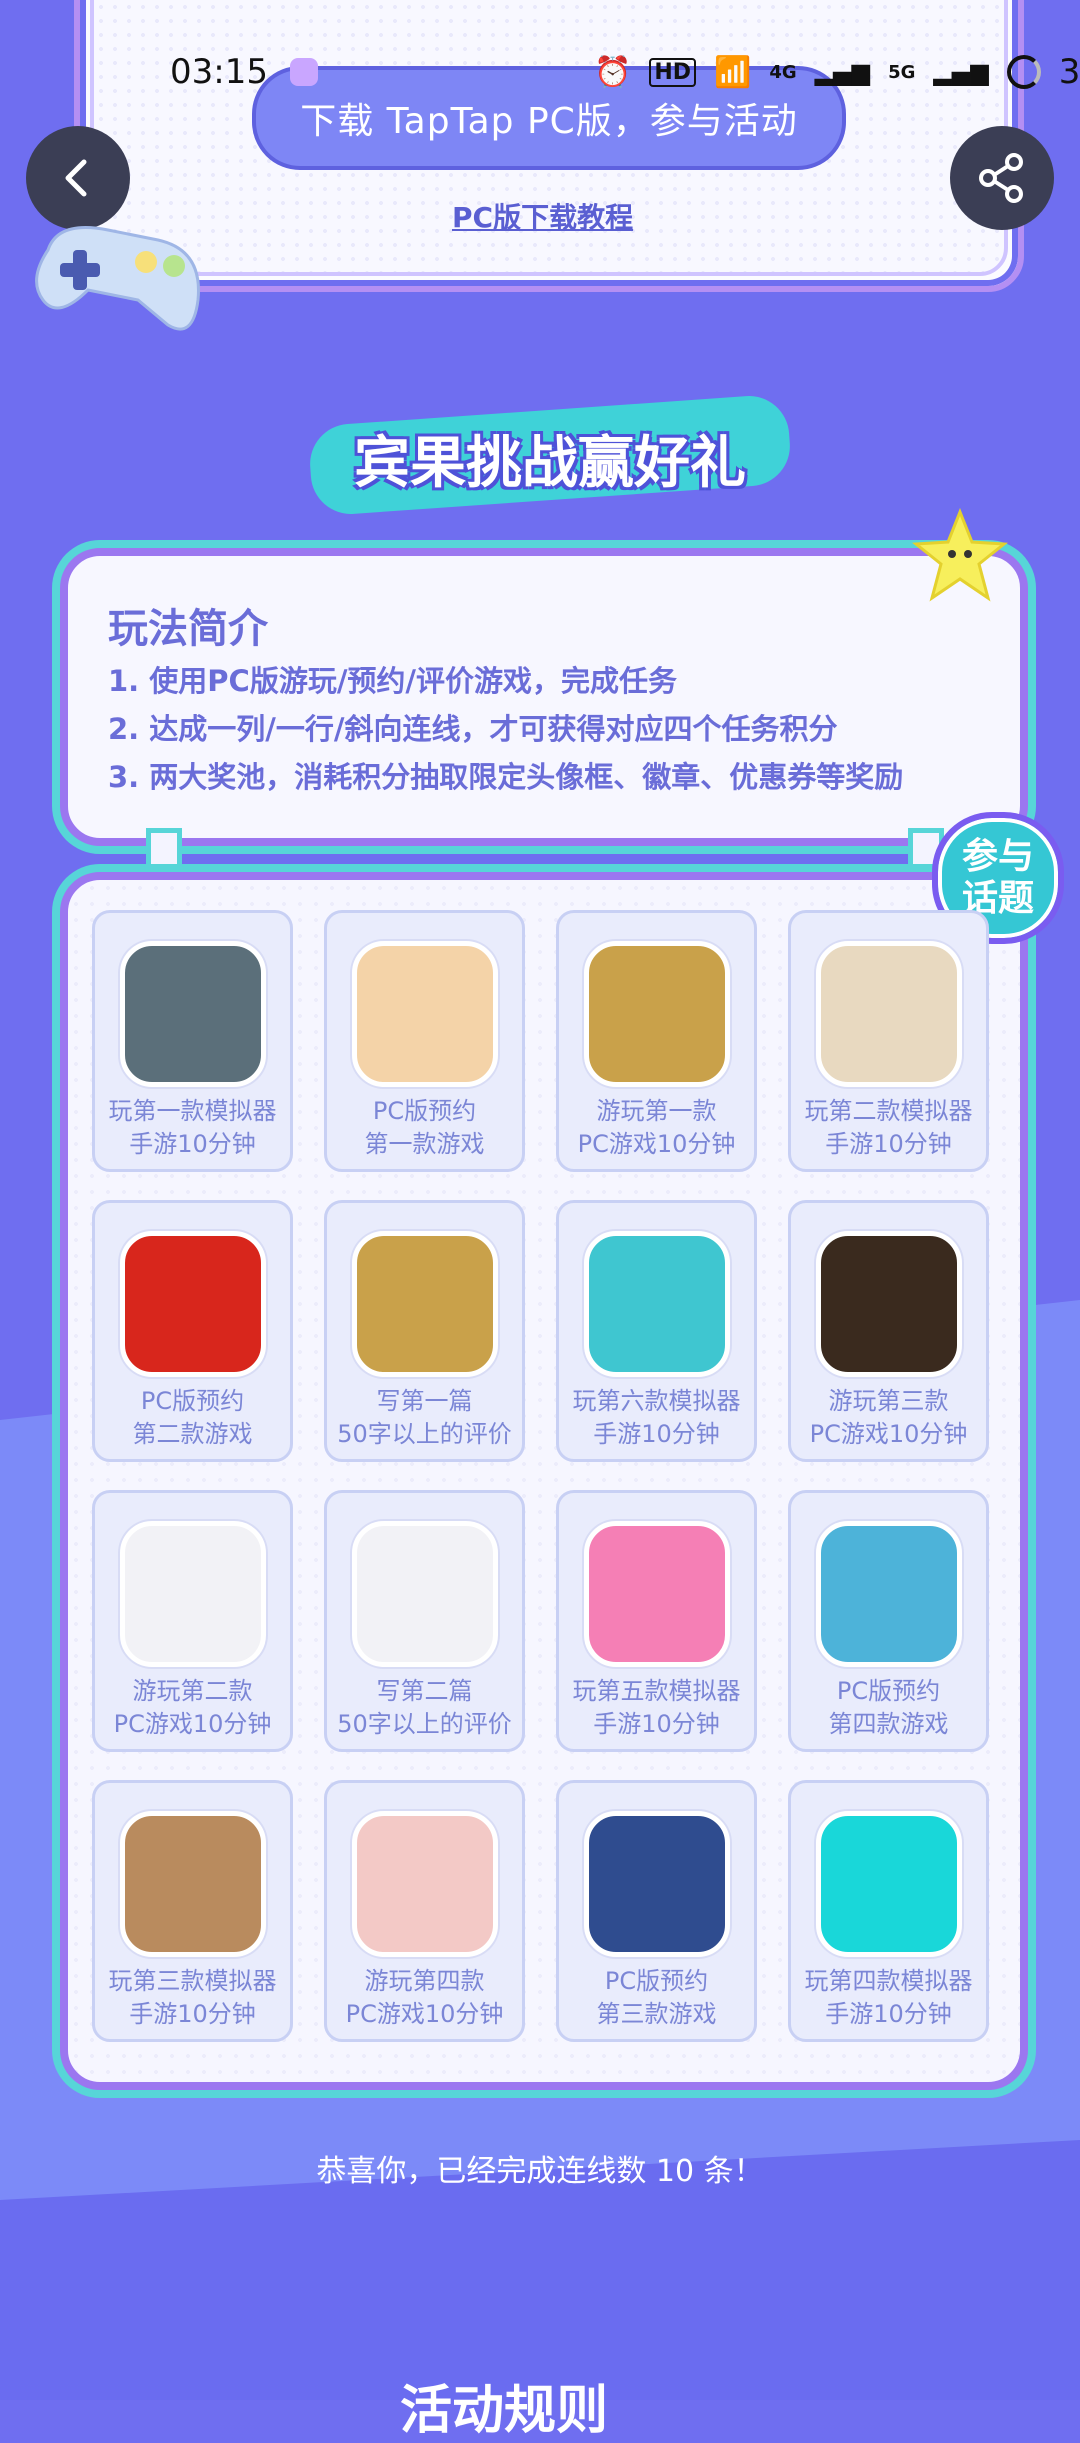 Image resolution: width=1080 pixels, height=2443 pixels. Describe the element at coordinates (540, 72) in the screenshot. I see `status-bar: 03:15 ⏰ HD 📶 4G ▂▄▆ 5G ▂▄▆ 37%` at that location.